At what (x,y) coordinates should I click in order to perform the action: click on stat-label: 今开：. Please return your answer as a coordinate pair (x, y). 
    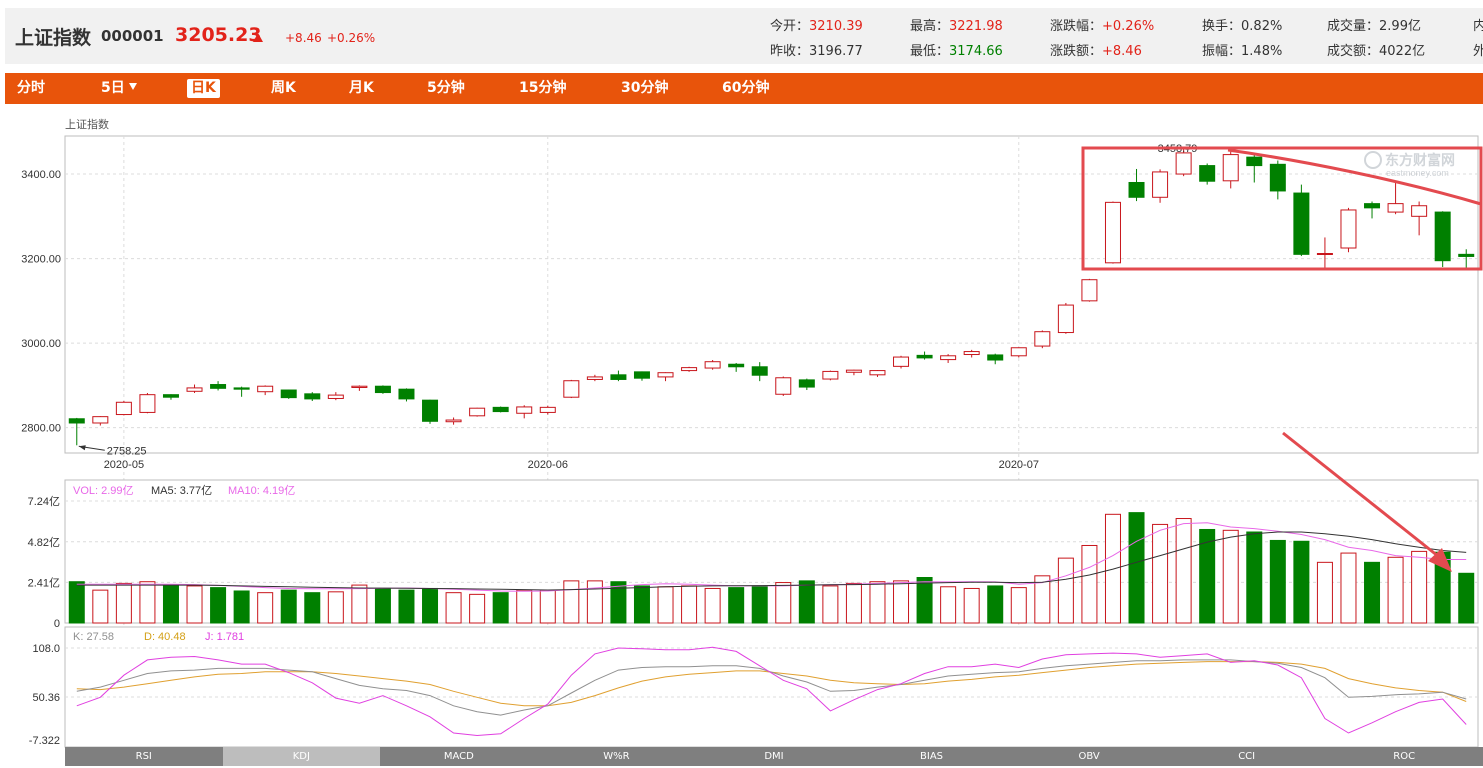
    Looking at the image, I should click on (790, 26).